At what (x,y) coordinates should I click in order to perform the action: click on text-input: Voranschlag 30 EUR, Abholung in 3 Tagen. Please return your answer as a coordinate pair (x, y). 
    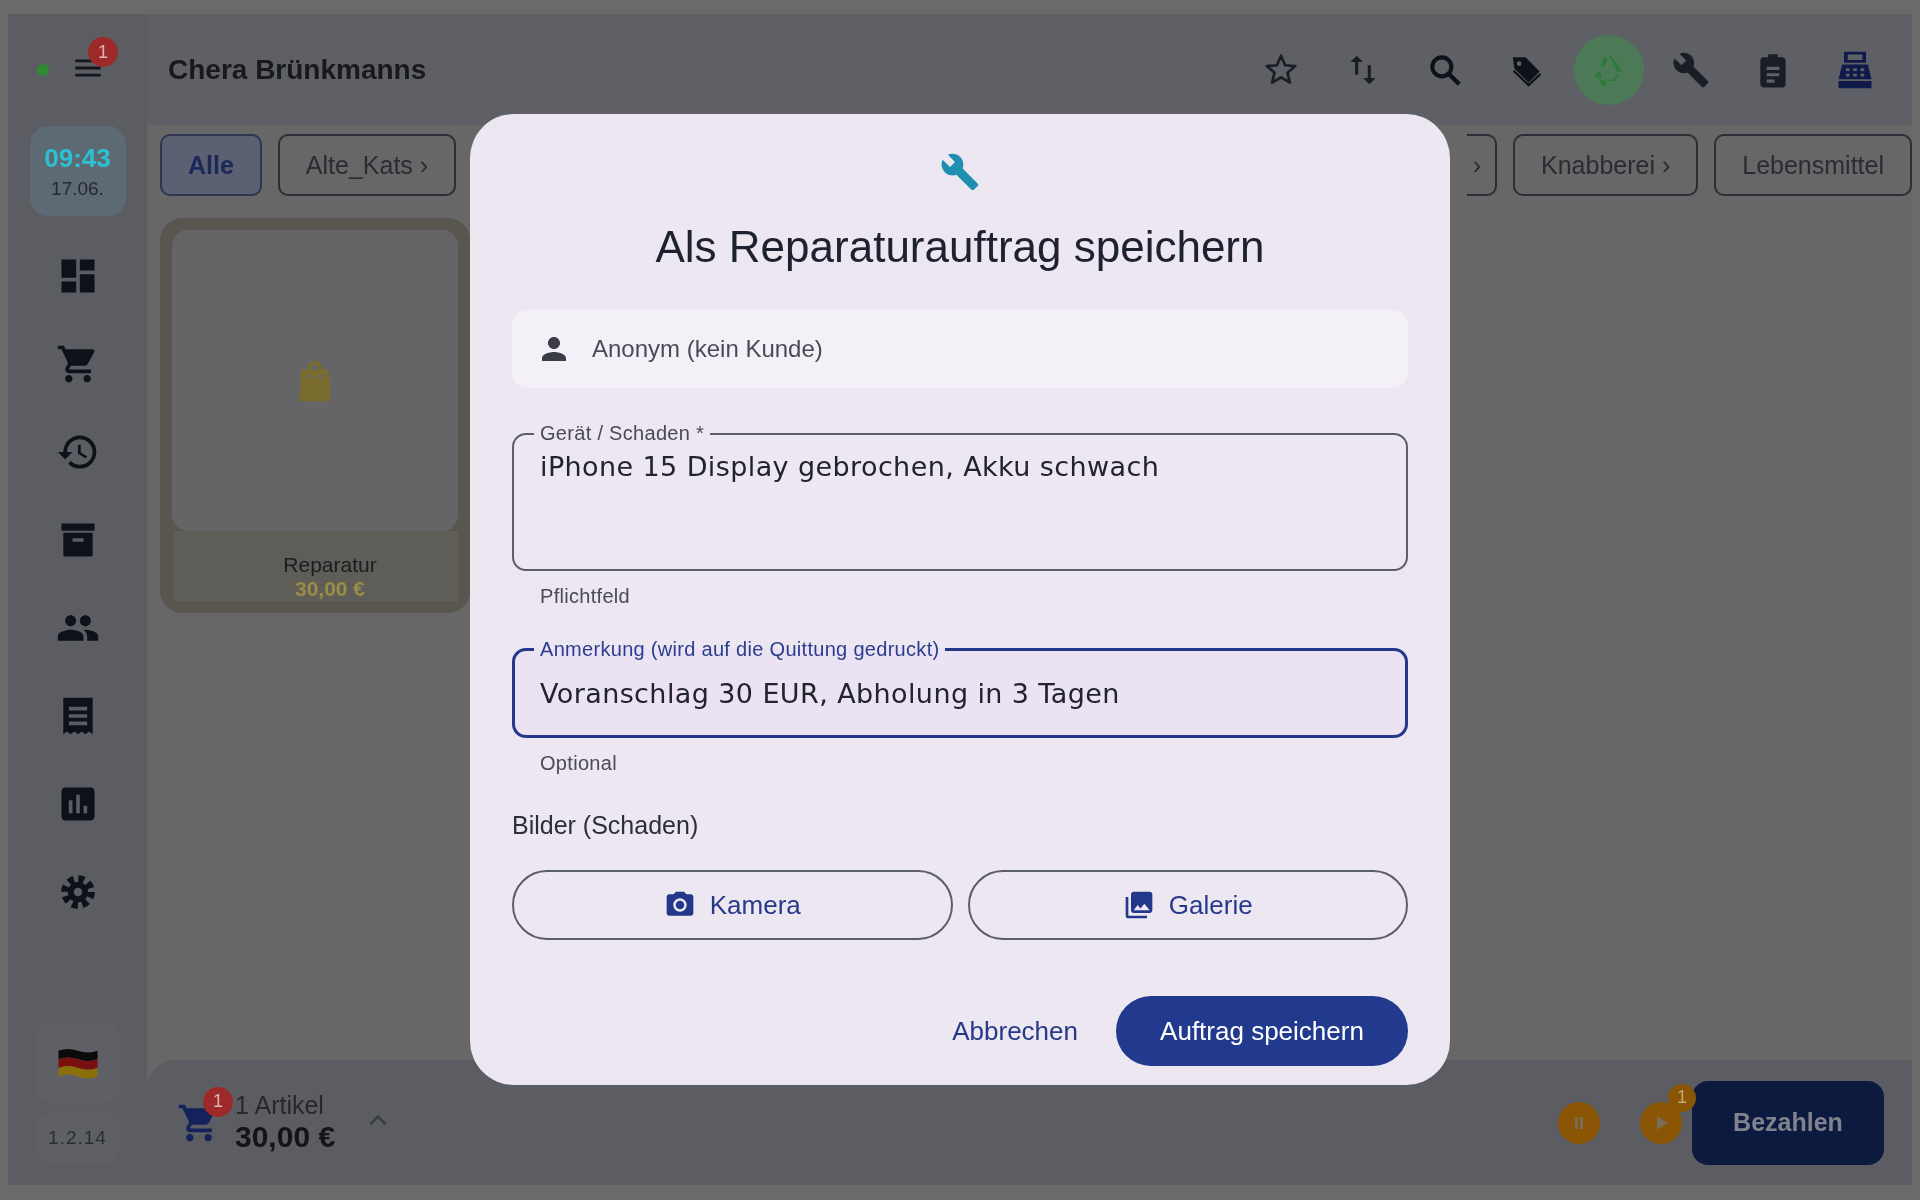
    Looking at the image, I should click on (960, 693).